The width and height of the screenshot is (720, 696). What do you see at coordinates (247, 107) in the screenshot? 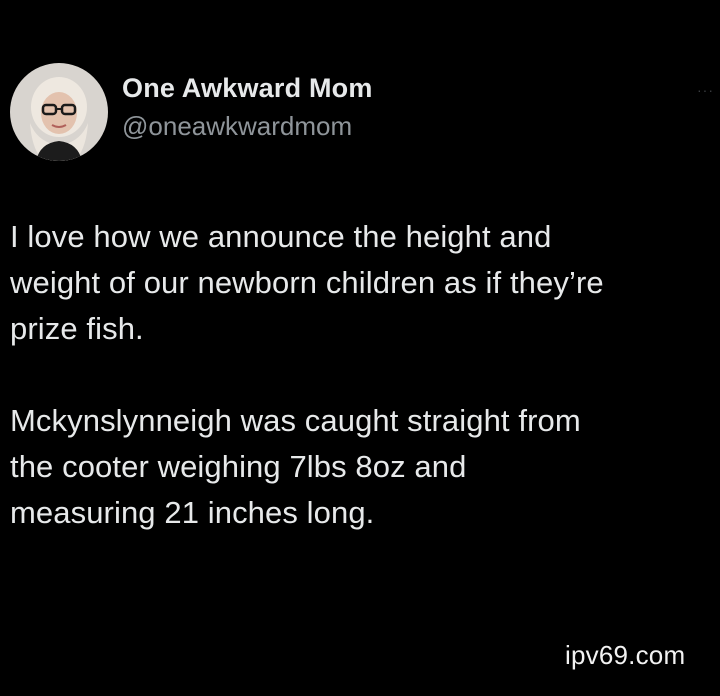
I see `author-names: One Awkward Mom @oneawkwardmom` at bounding box center [247, 107].